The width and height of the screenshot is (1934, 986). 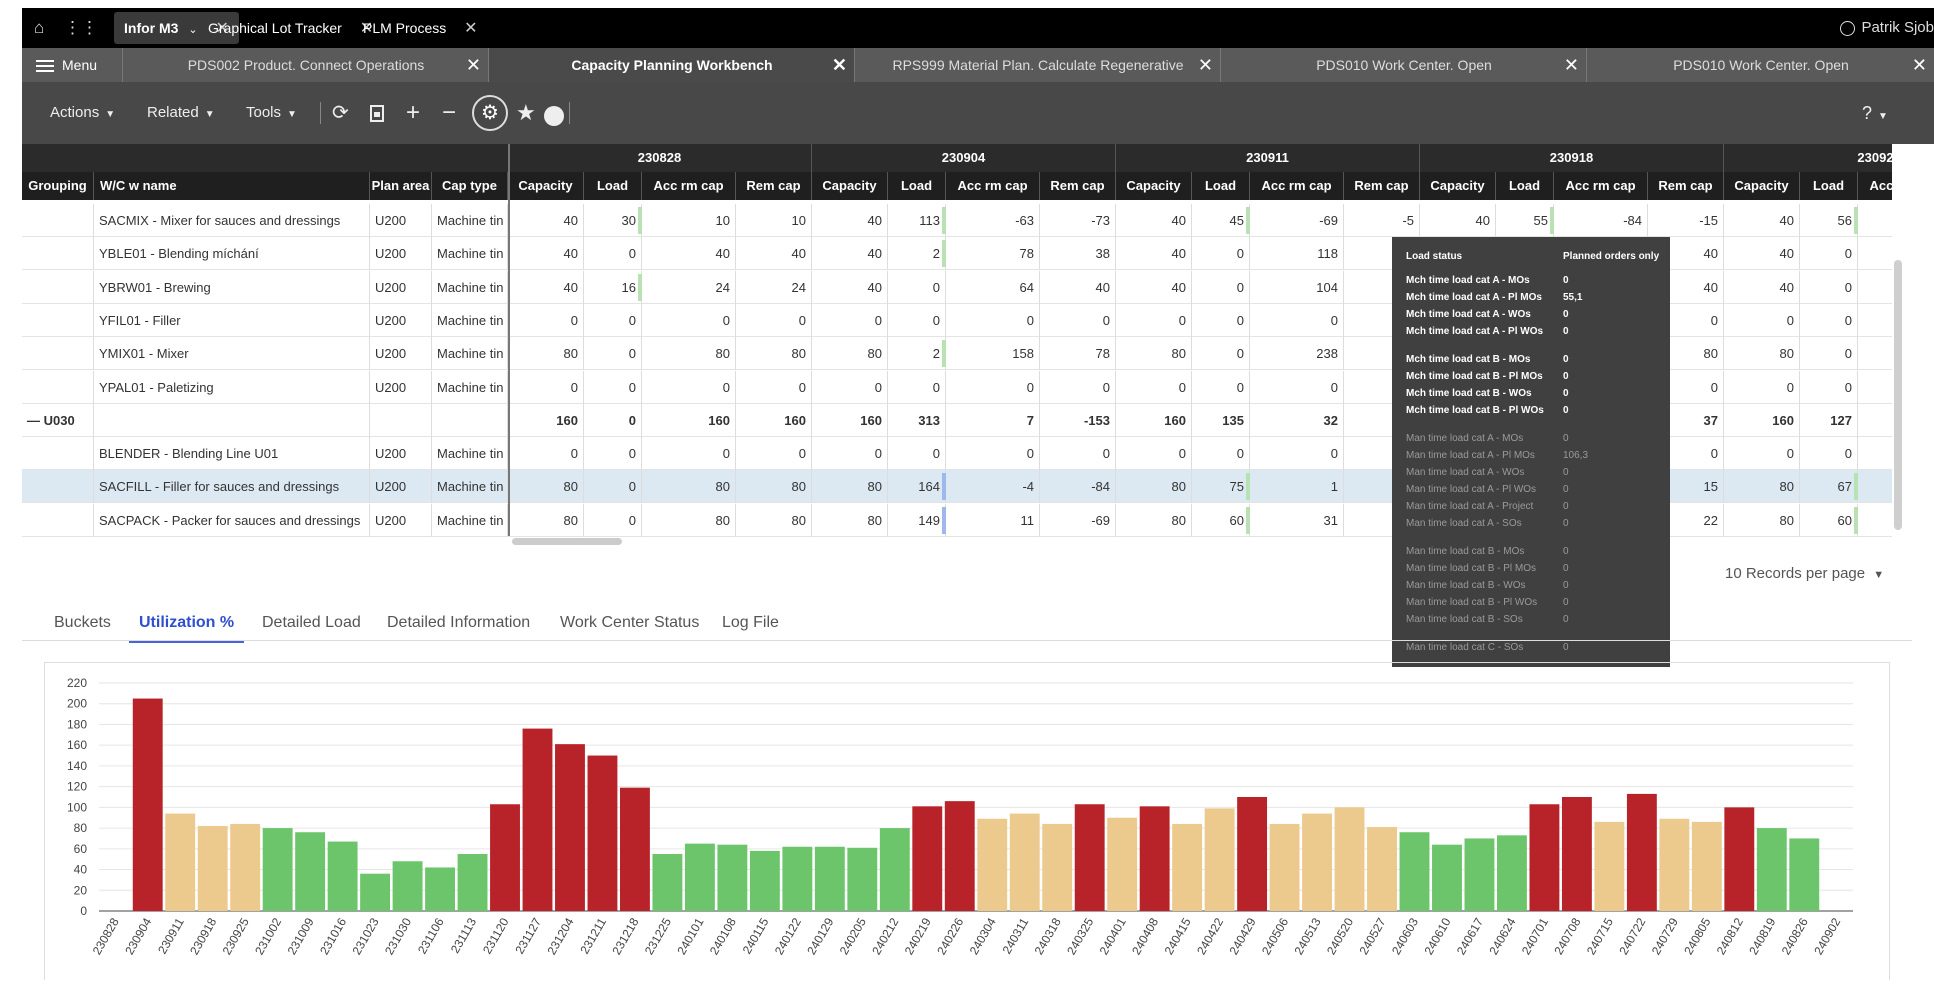 I want to click on related-menu: Related ▼, so click(x=181, y=113).